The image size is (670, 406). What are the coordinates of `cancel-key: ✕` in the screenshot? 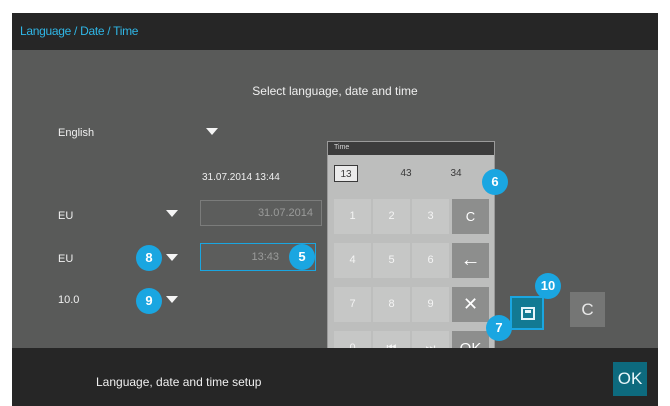 It's located at (470, 304).